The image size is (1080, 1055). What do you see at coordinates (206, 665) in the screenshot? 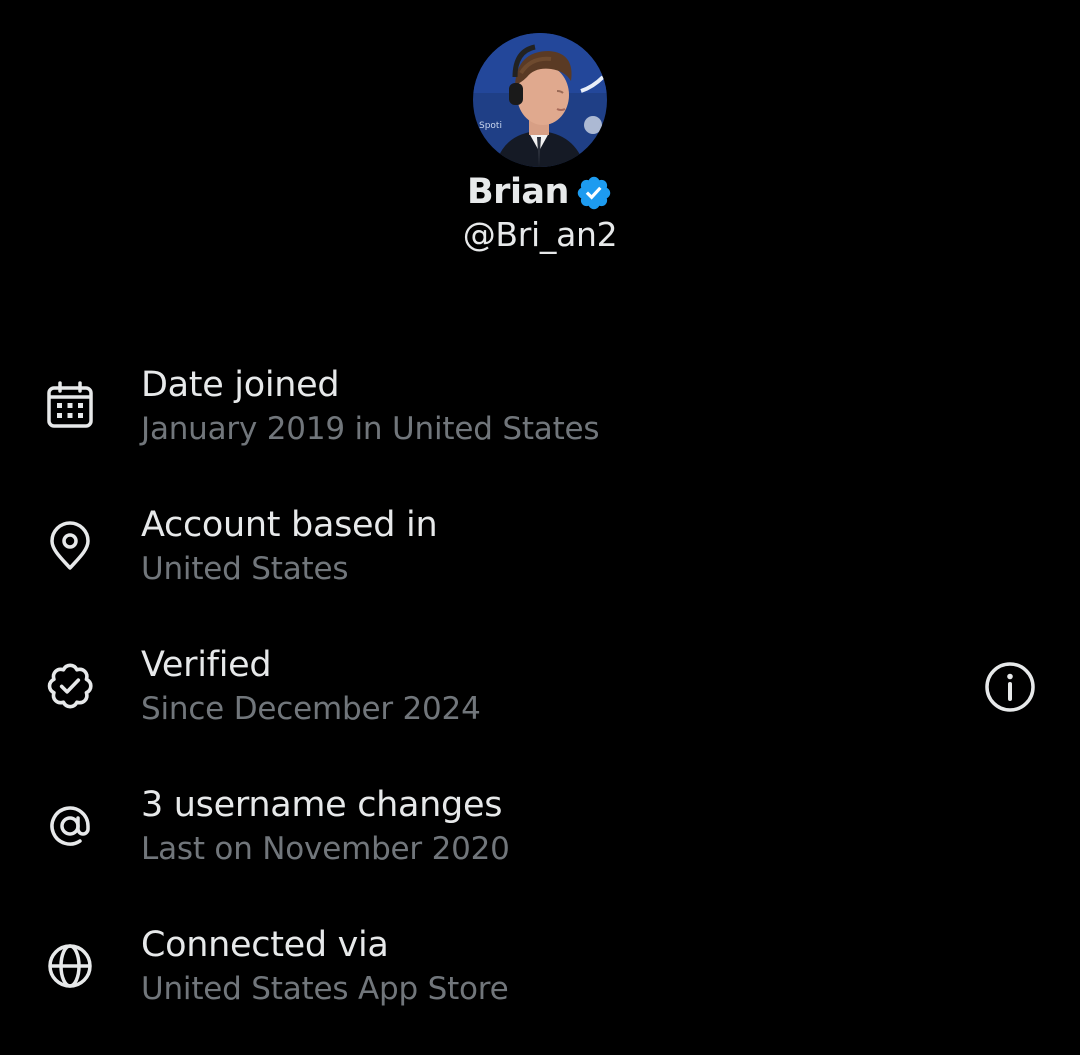
I see `about-item-title: Verified` at bounding box center [206, 665].